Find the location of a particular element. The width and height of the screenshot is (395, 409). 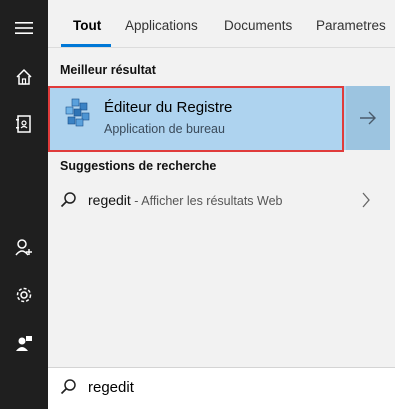

selection-highlight-box is located at coordinates (196, 119).